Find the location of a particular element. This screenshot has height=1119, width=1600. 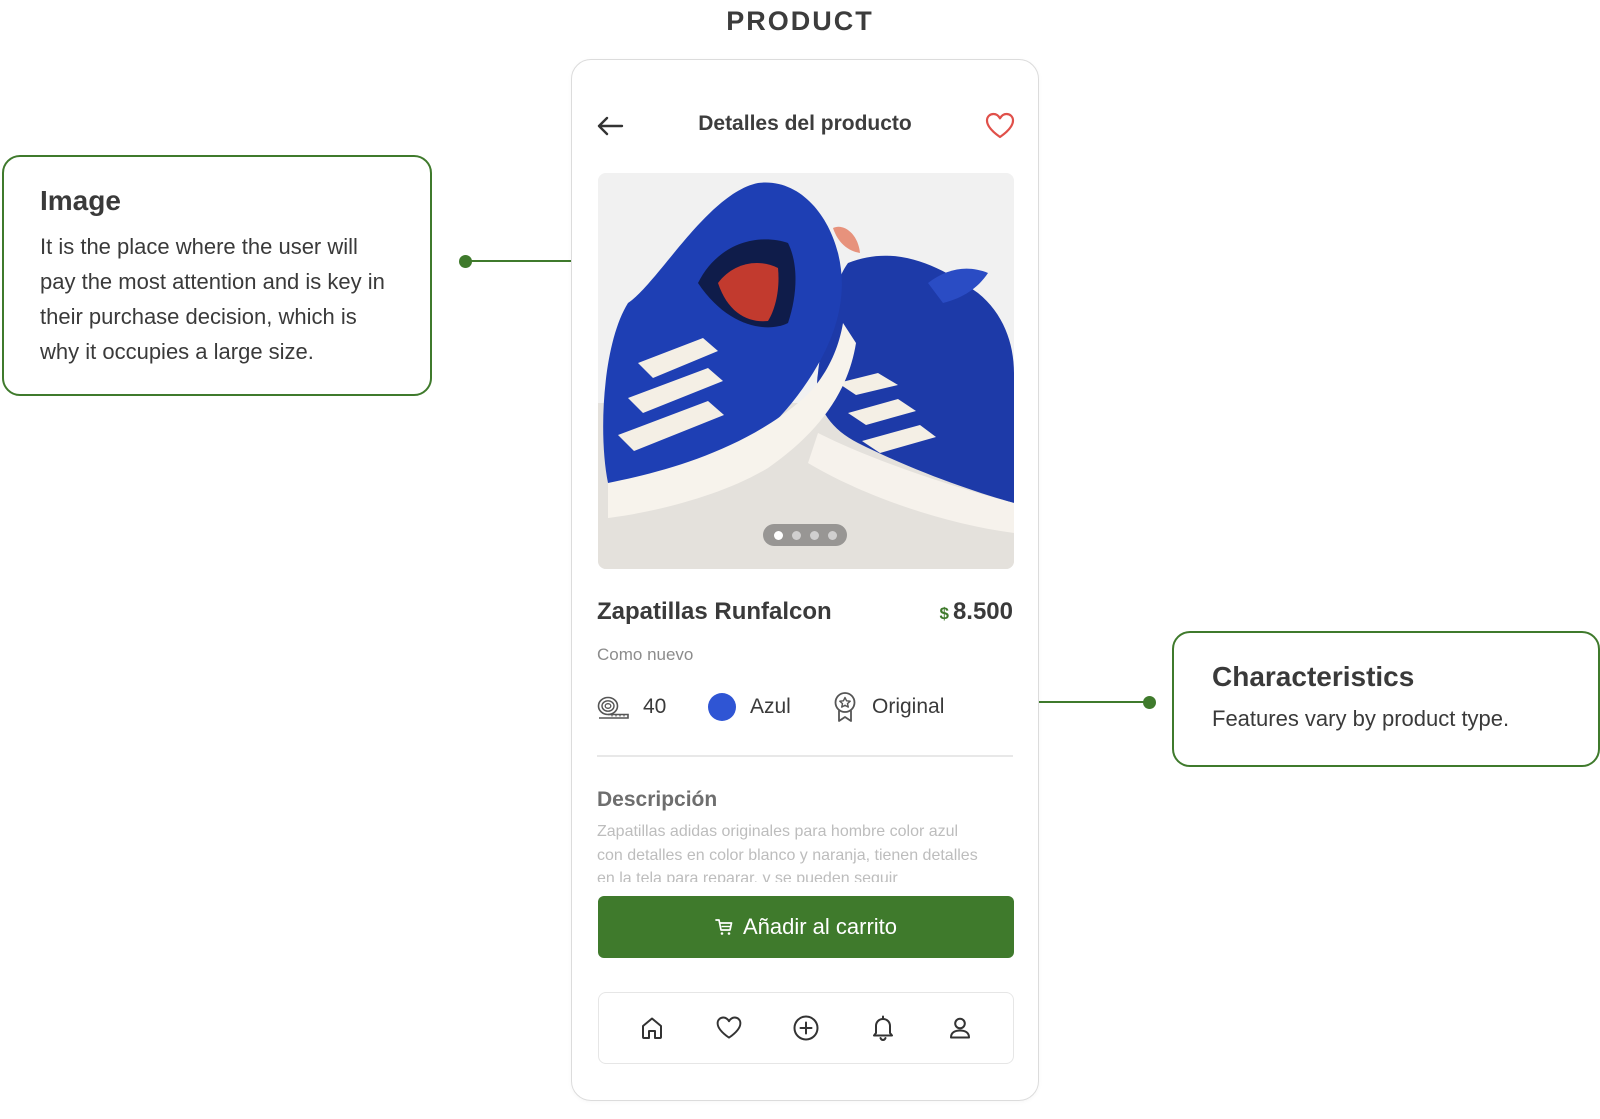

annotation-text: Features vary by product type. is located at coordinates (1361, 718).